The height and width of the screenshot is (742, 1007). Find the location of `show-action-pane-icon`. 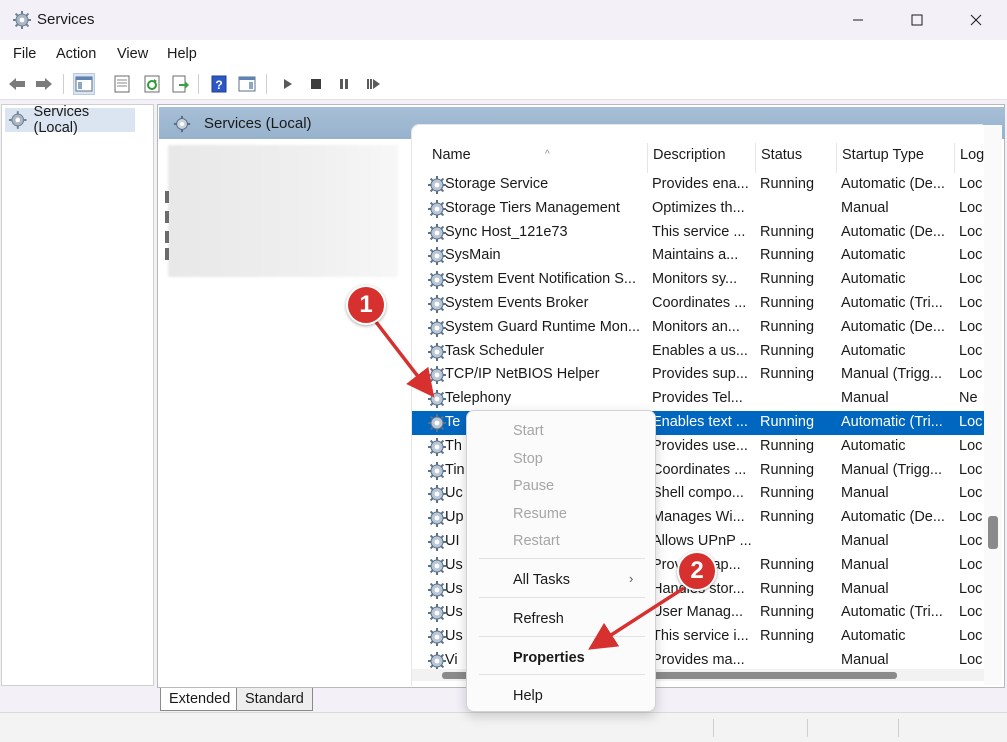

show-action-pane-icon is located at coordinates (247, 84).